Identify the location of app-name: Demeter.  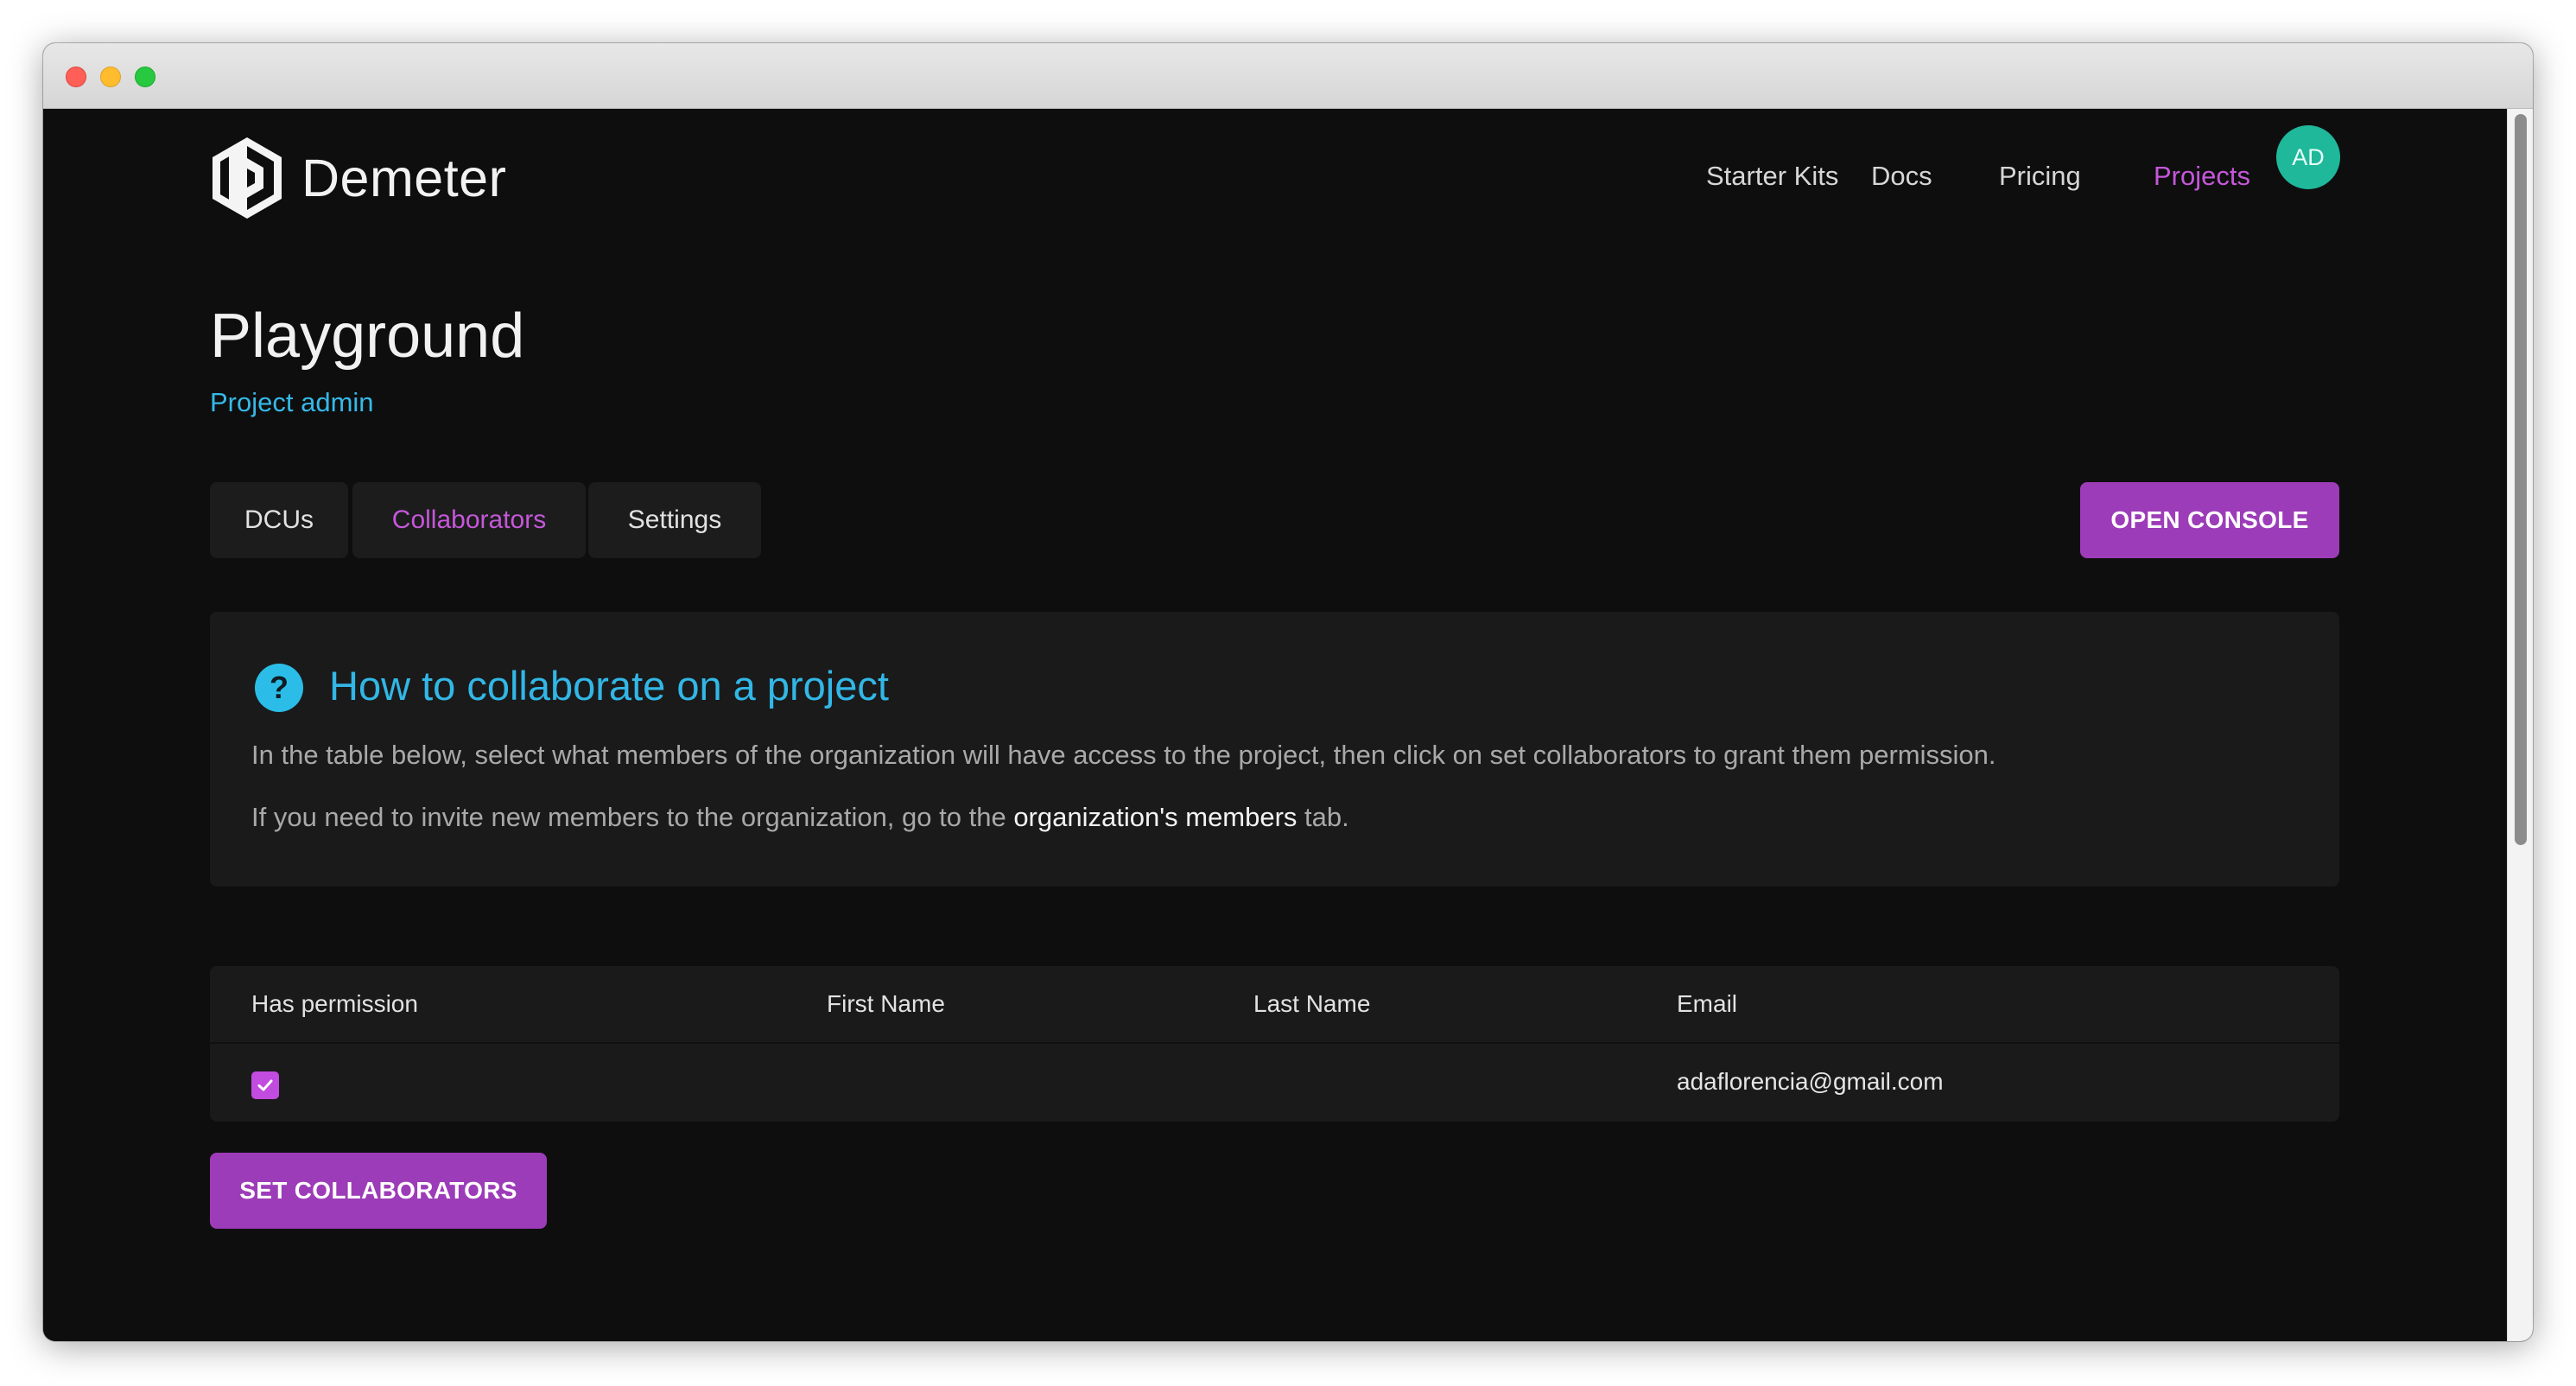
(404, 178).